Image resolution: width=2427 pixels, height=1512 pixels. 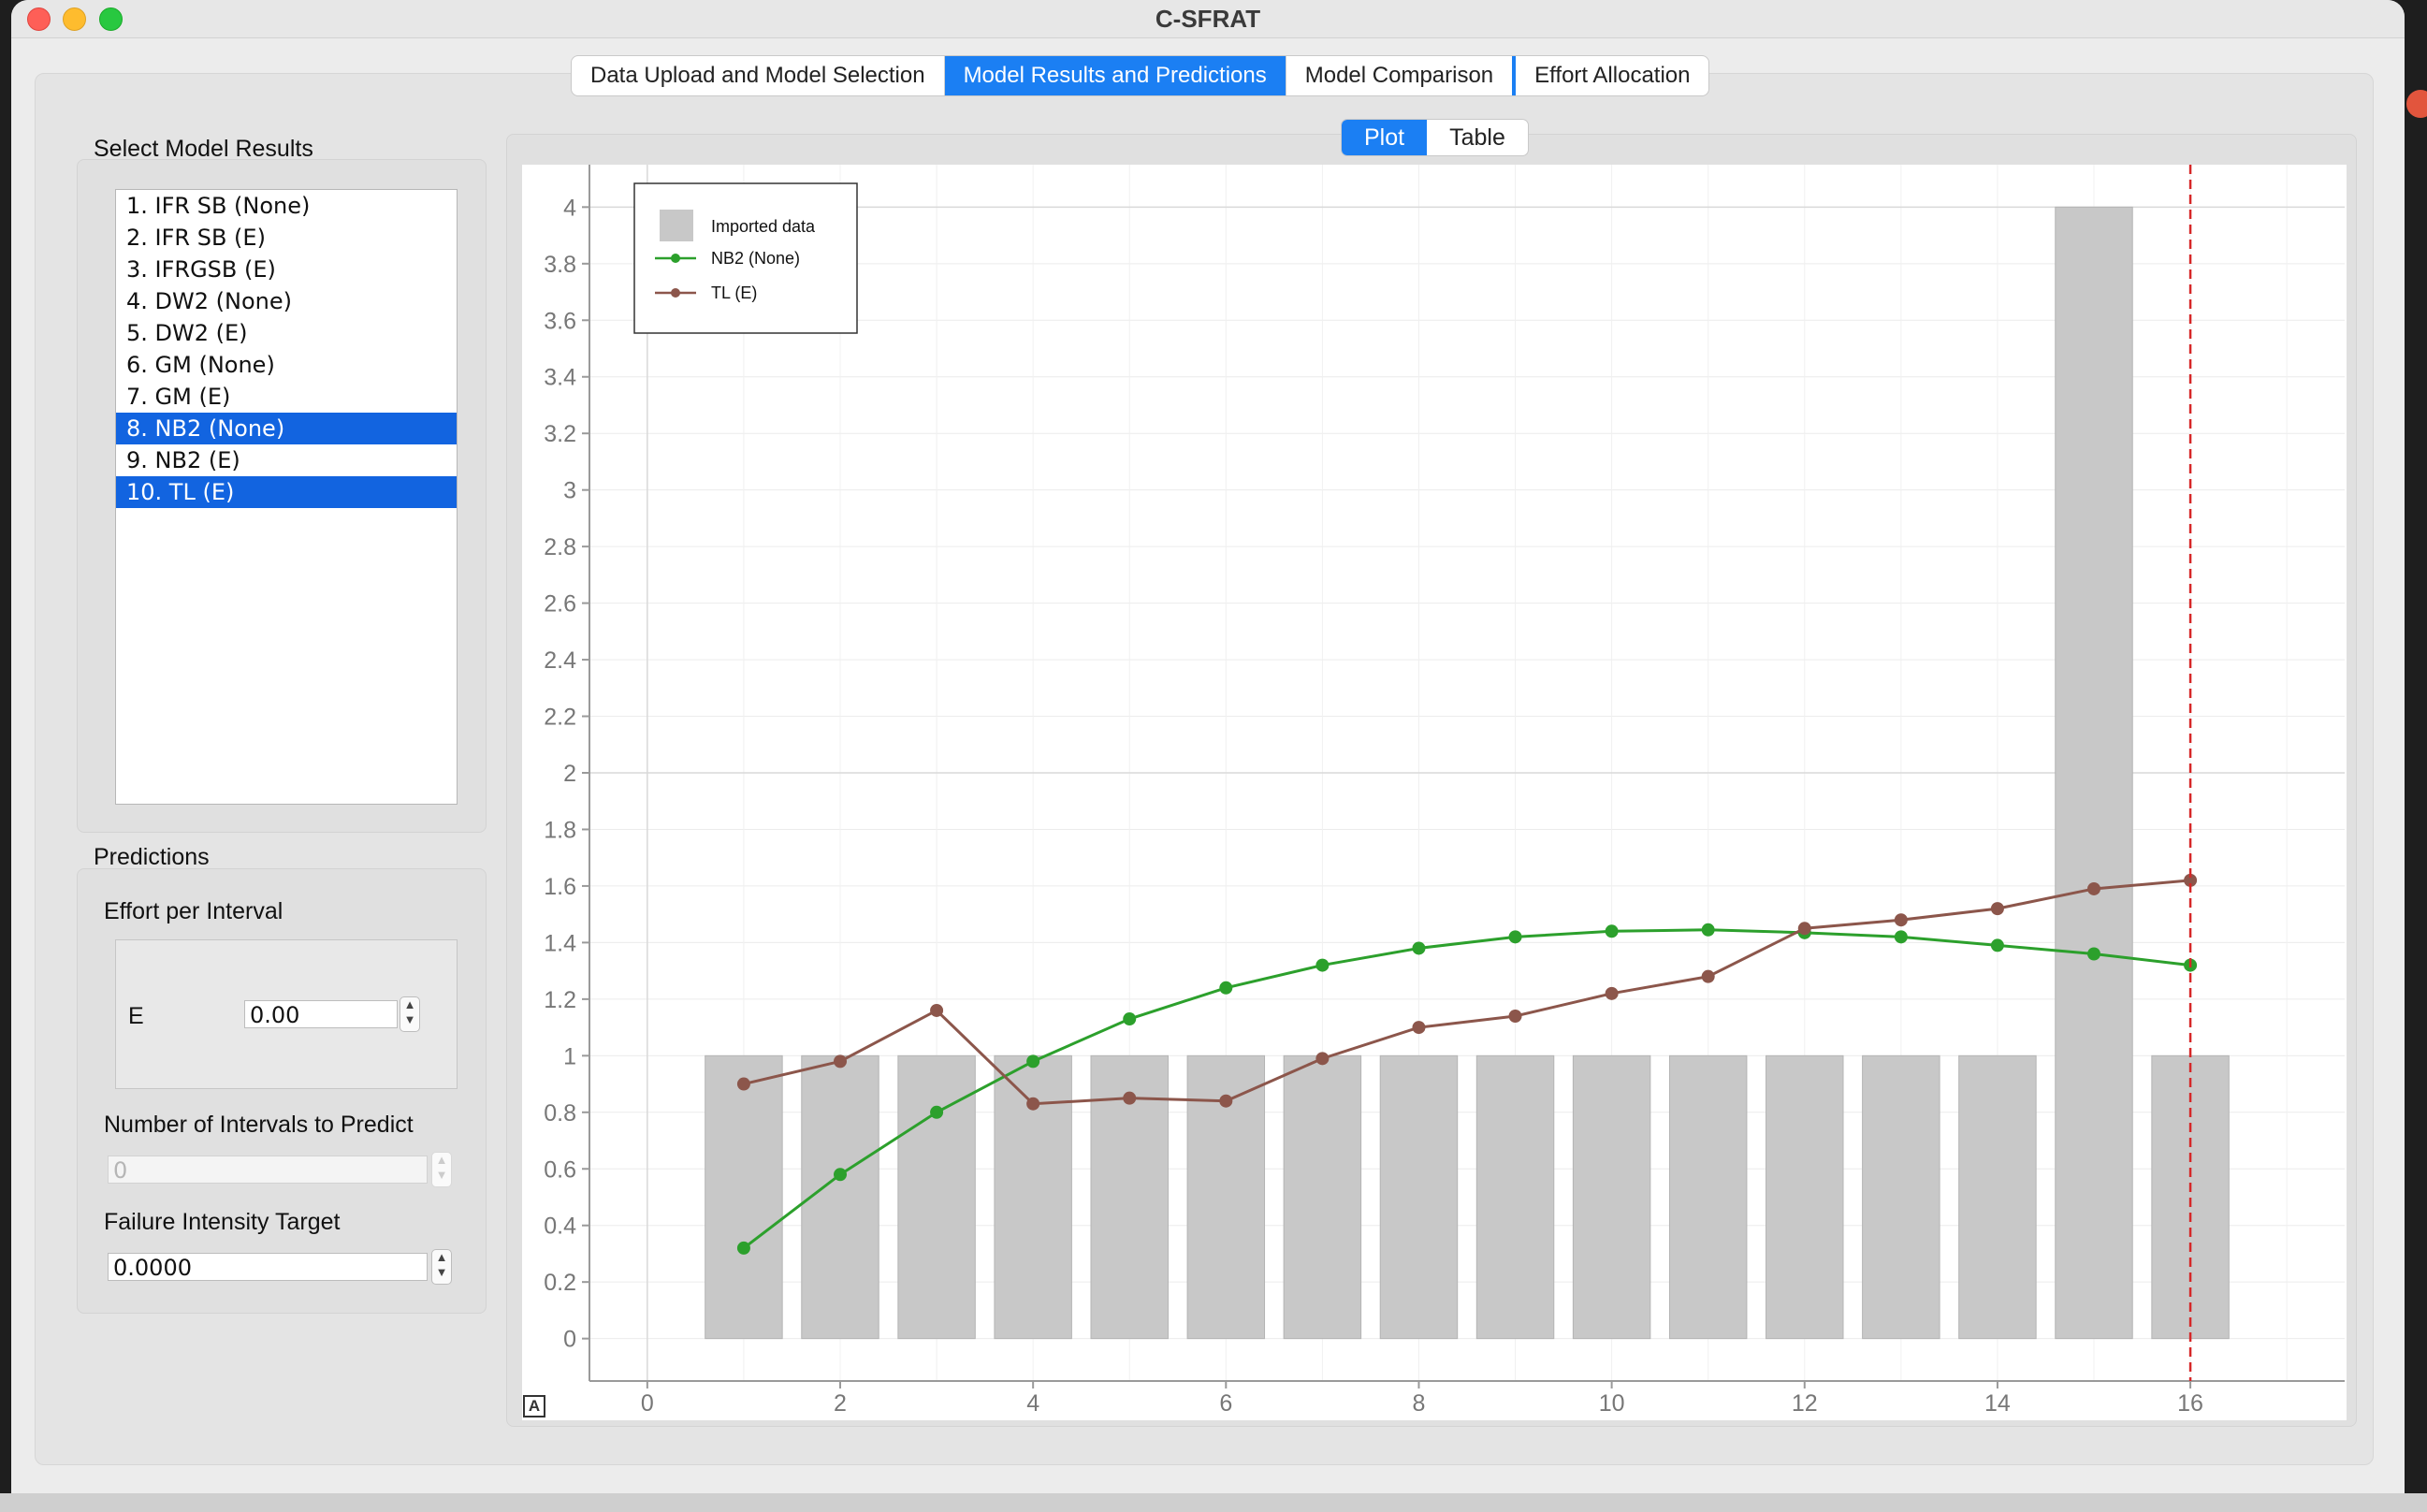 What do you see at coordinates (282, 1091) in the screenshot?
I see `predictions-group` at bounding box center [282, 1091].